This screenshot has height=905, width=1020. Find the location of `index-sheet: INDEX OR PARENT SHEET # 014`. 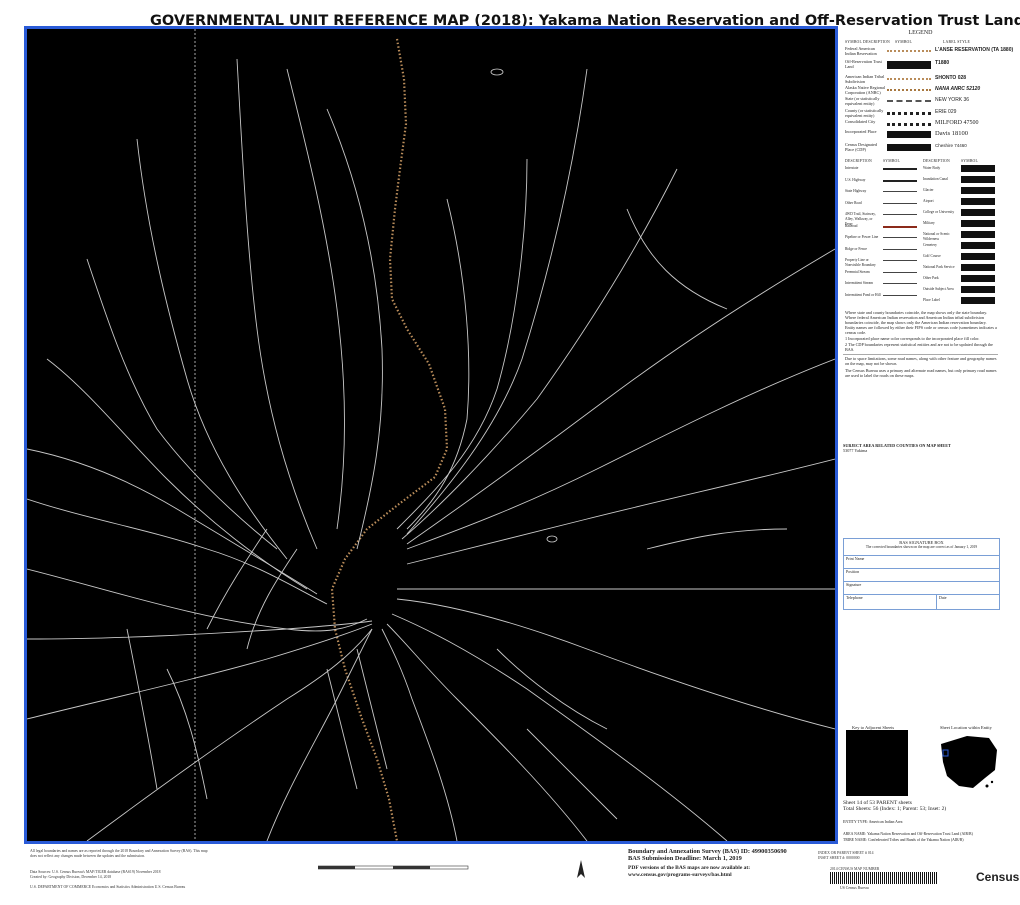

index-sheet: INDEX OR PARENT SHEET # 014 is located at coordinates (846, 853).